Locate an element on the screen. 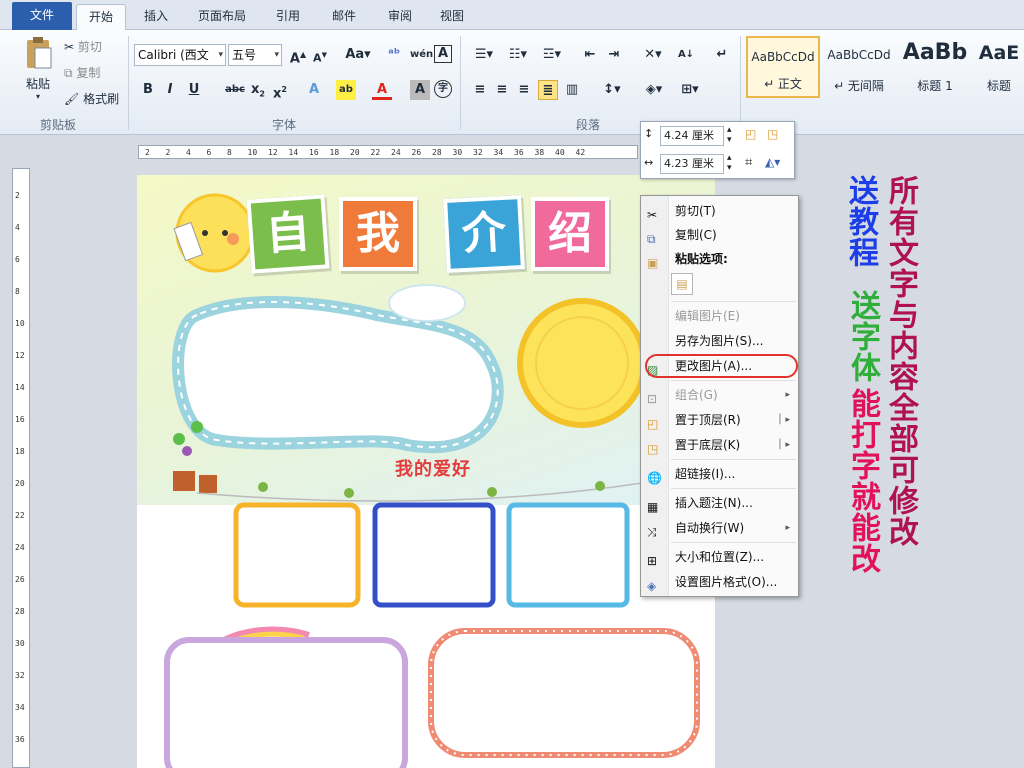  underline-icon: U is located at coordinates (194, 90).